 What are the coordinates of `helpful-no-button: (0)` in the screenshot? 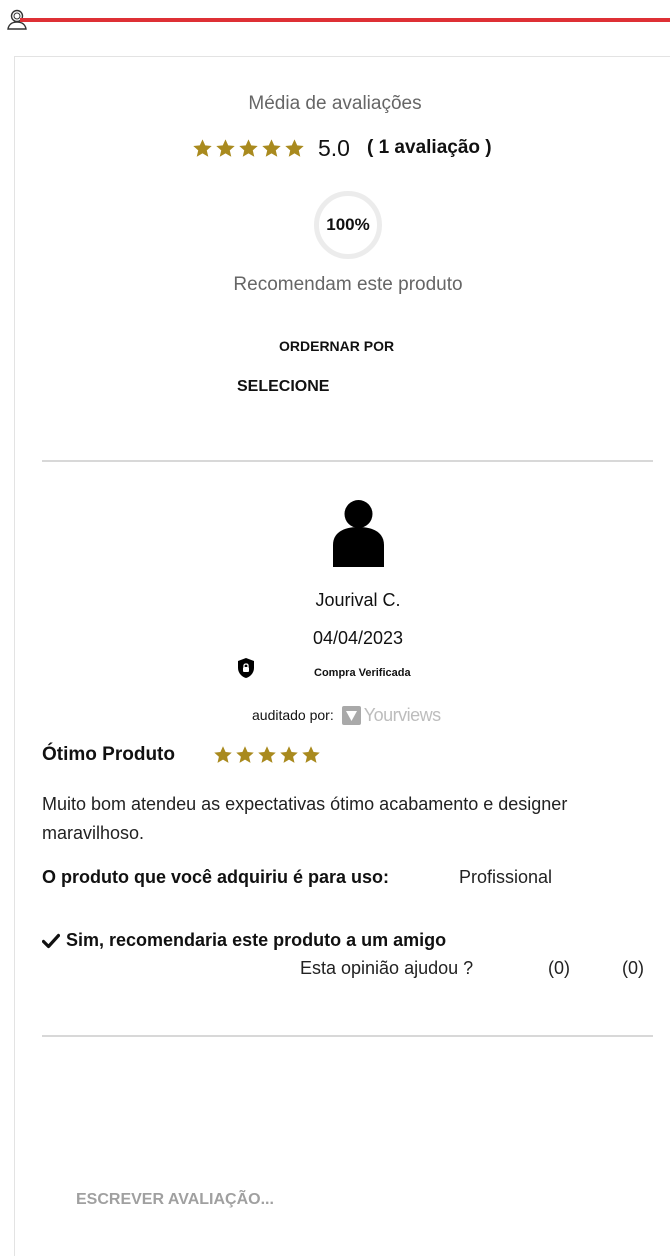 It's located at (633, 968).